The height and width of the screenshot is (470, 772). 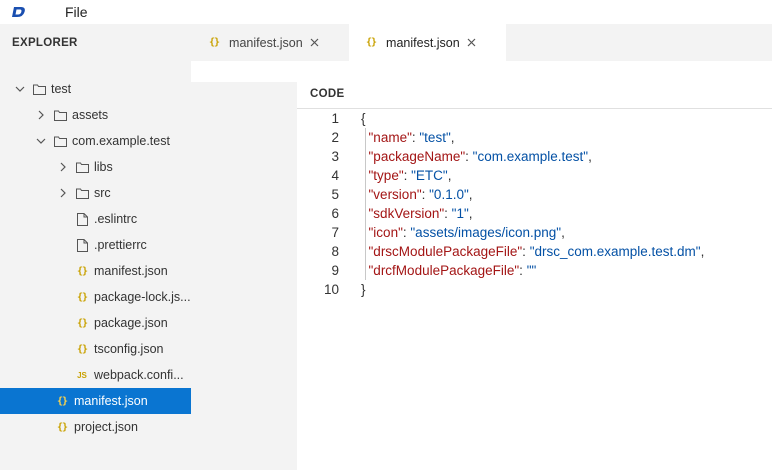 I want to click on code-line: "version": "0.1.0",, so click(x=532, y=194).